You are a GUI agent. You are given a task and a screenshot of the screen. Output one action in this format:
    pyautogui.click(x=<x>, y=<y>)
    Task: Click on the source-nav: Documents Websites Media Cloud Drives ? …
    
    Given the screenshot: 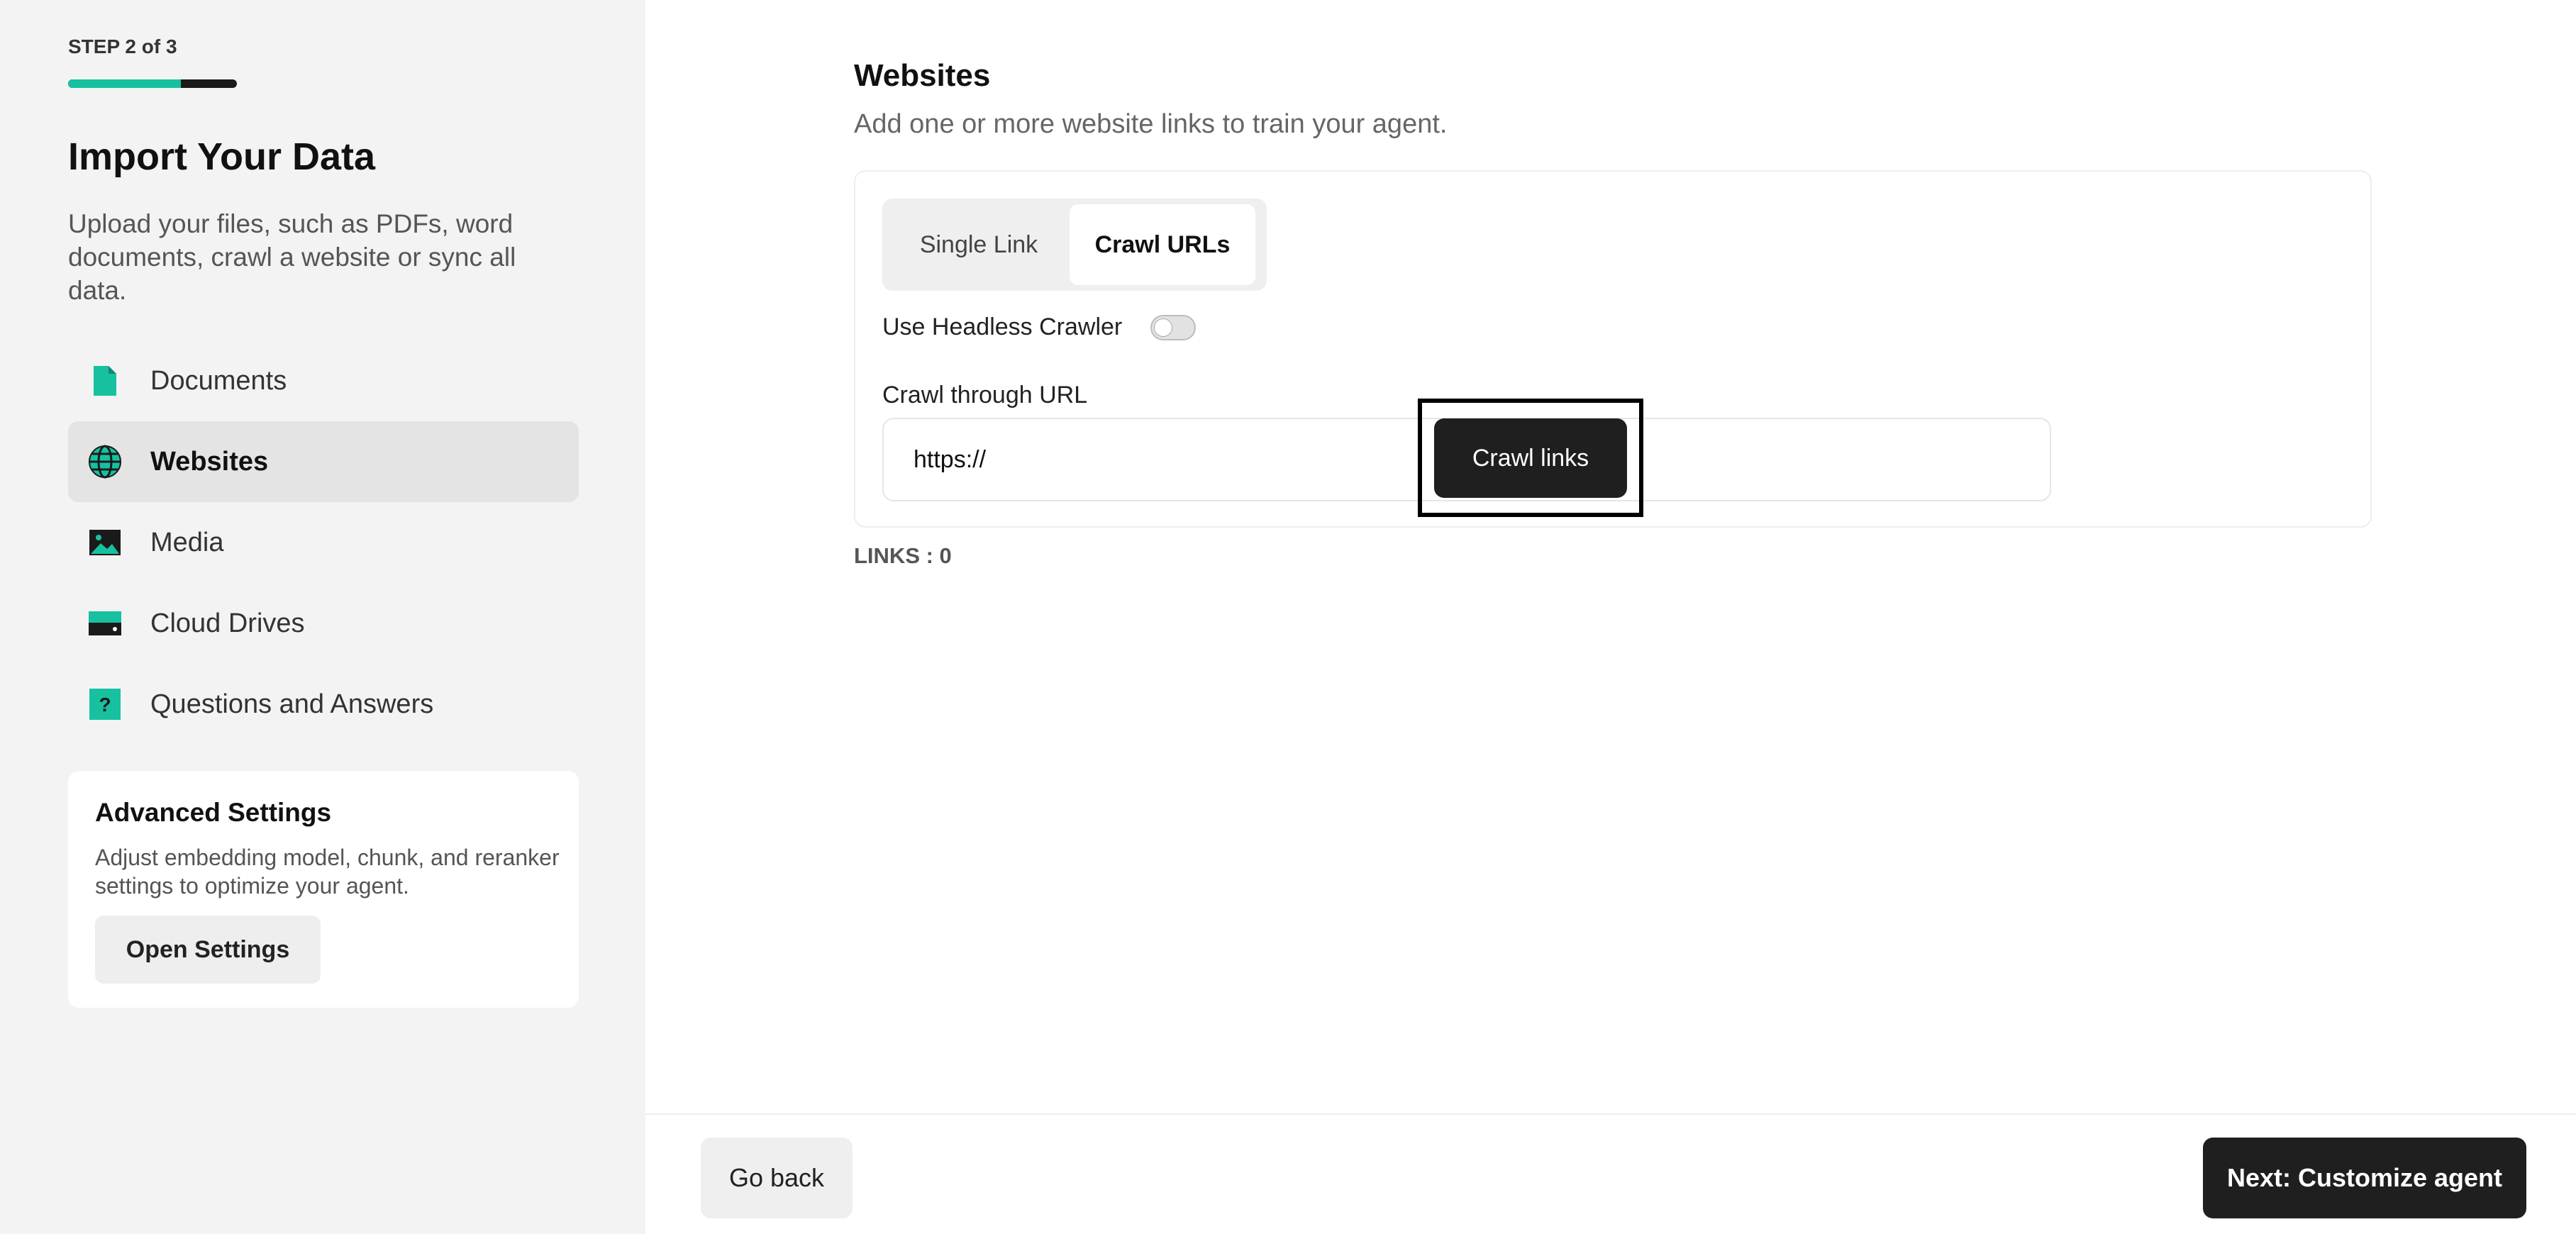 What is the action you would take?
    pyautogui.click(x=323, y=542)
    